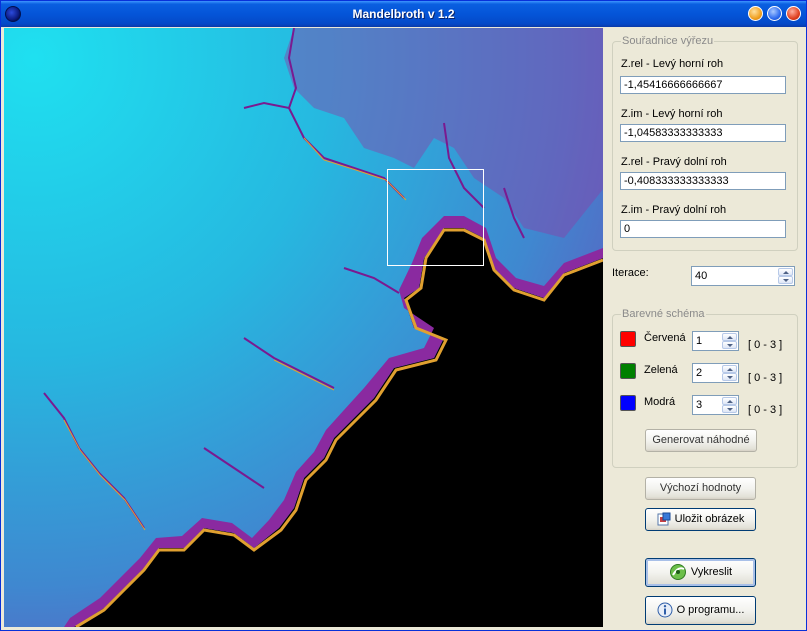 This screenshot has width=807, height=631. I want to click on blue-label: Modrá, so click(660, 402).